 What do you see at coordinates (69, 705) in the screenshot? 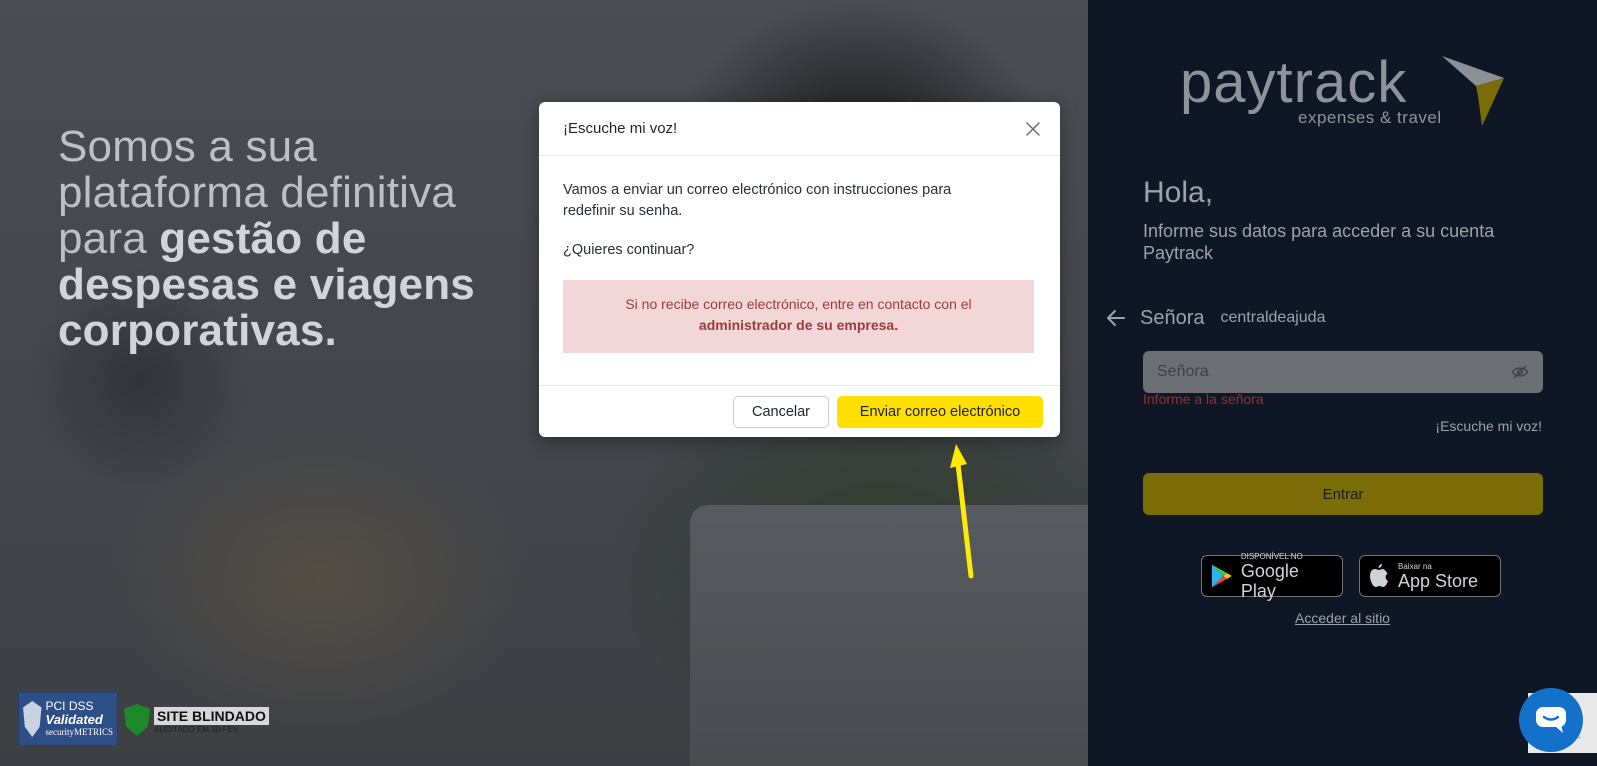
I see `pci-line1: PCI DSS` at bounding box center [69, 705].